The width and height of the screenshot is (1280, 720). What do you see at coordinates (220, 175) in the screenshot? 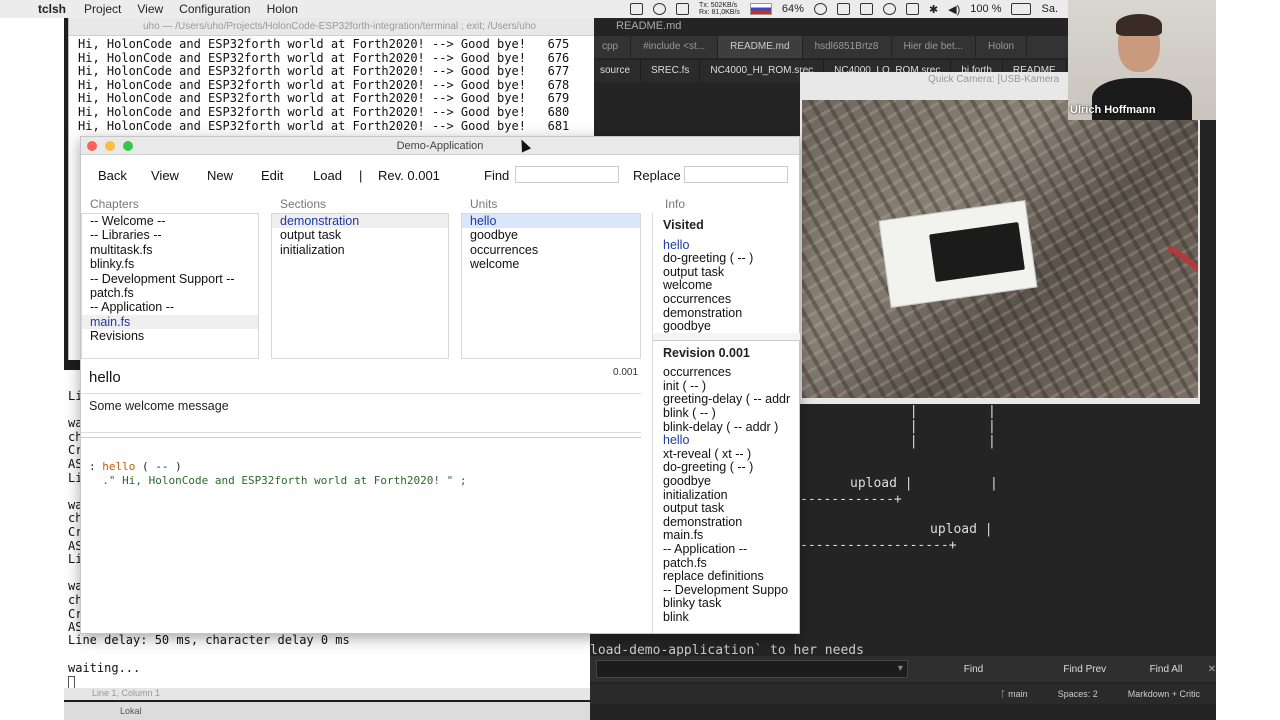
I see `new-button: New` at bounding box center [220, 175].